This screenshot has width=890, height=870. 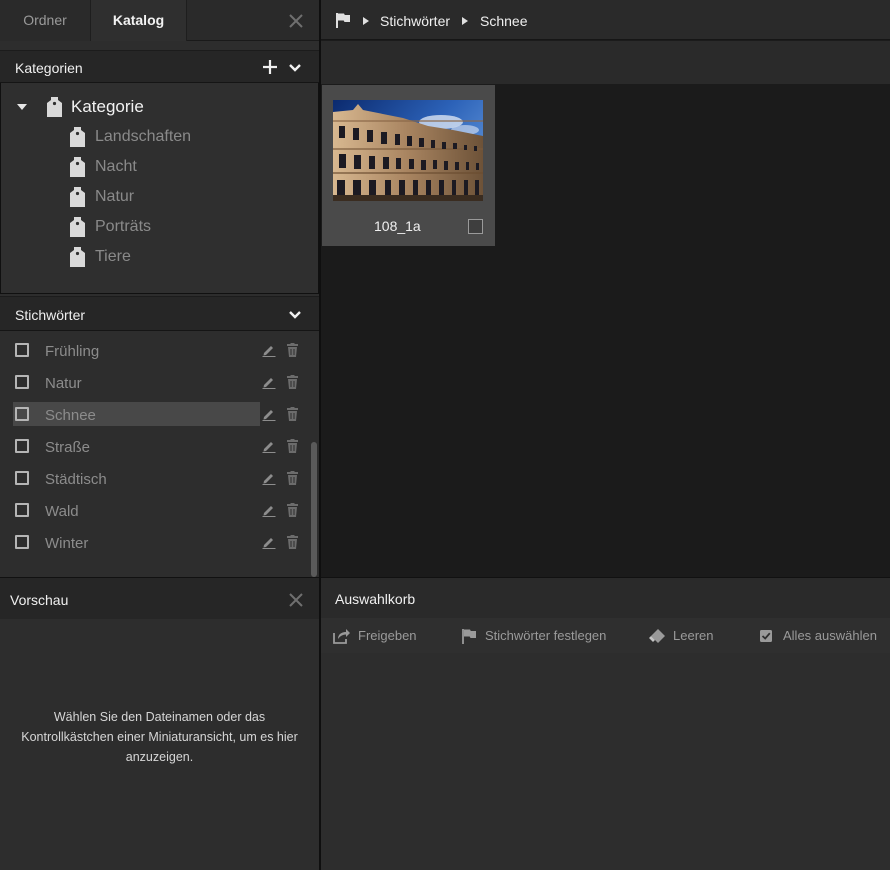 I want to click on set-keywords-button: Stichwörter festlegen, so click(x=533, y=635).